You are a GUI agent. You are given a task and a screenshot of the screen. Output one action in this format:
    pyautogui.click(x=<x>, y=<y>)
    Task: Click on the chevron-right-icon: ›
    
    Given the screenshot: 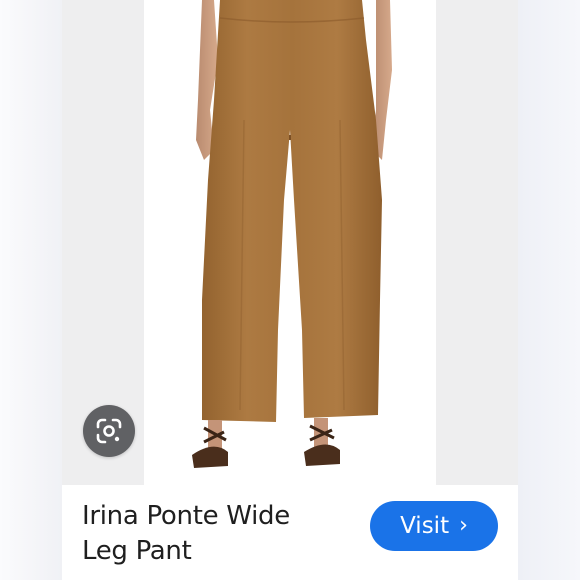 What is the action you would take?
    pyautogui.click(x=463, y=525)
    